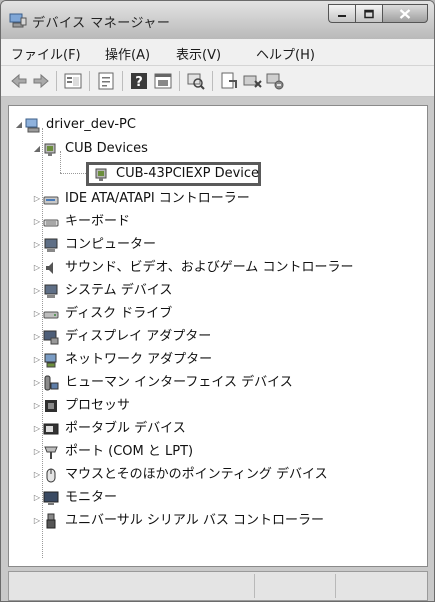 This screenshot has height=602, width=435. Describe the element at coordinates (73, 81) in the screenshot. I see `show-hide-tree-icon` at that location.